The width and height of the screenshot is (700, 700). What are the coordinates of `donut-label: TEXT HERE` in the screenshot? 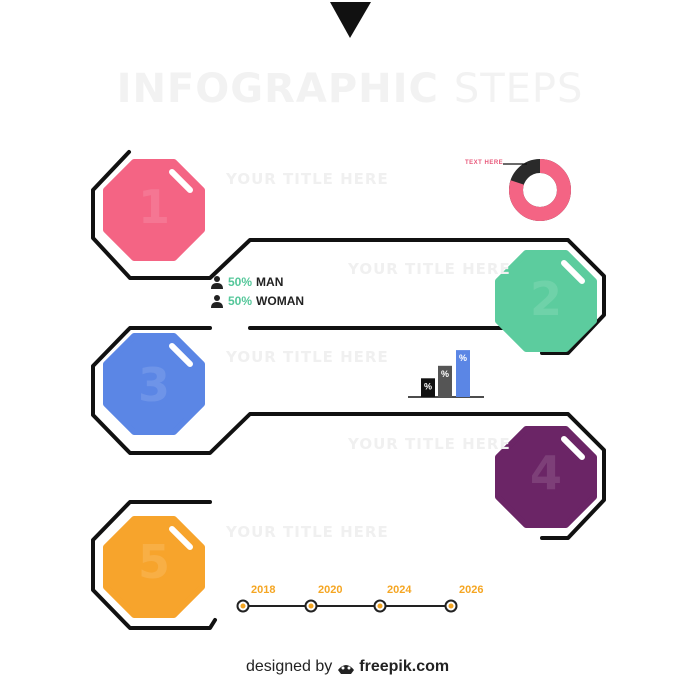 It's located at (484, 163).